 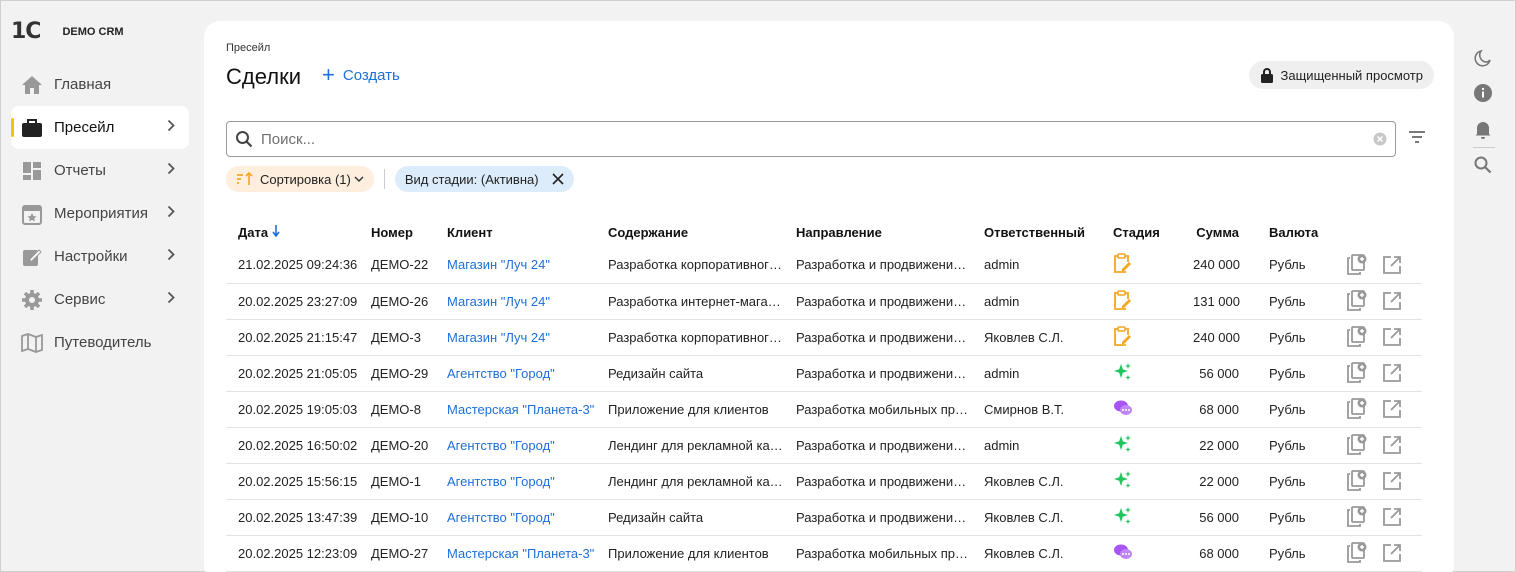 I want to click on amount-cell: 56 000, so click(x=1219, y=517).